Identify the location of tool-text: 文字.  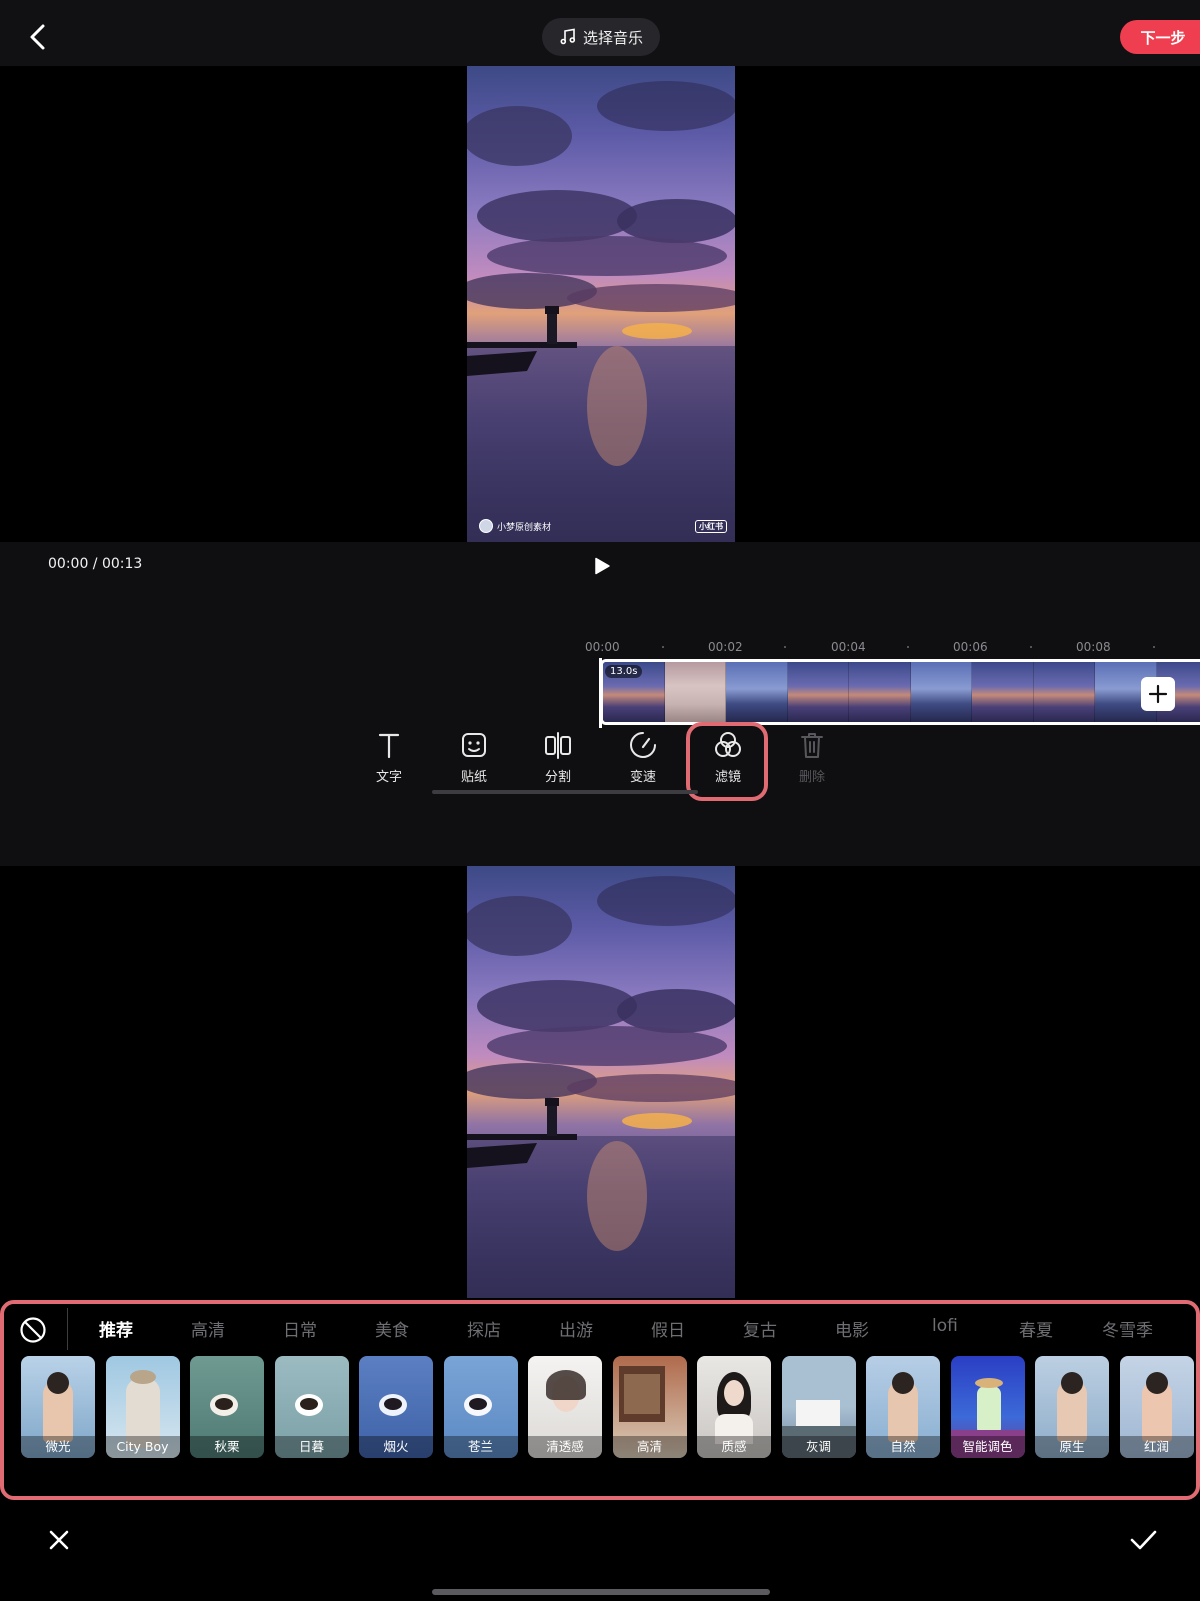
(389, 756).